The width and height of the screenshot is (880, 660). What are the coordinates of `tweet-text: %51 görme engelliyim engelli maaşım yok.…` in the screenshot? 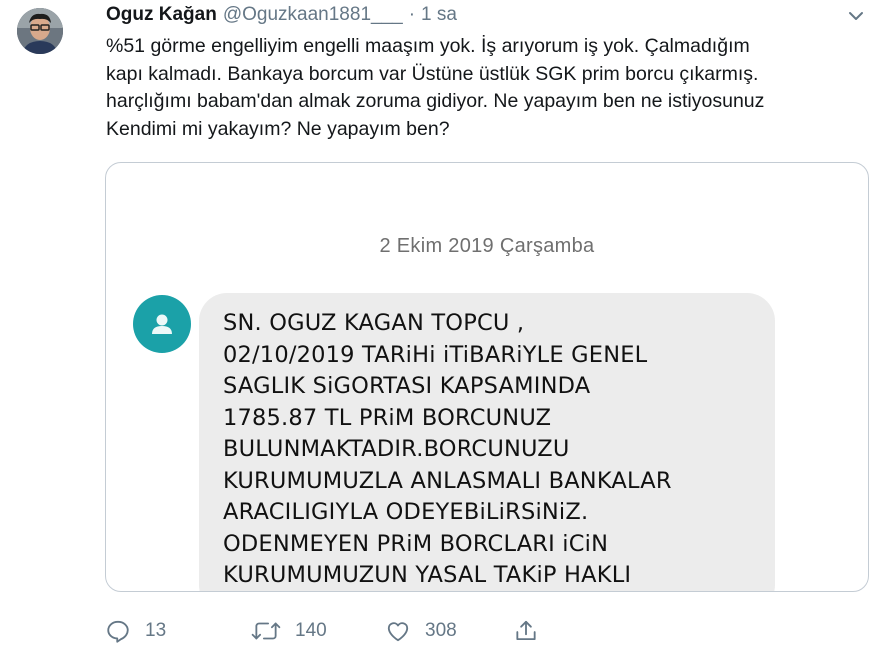 It's located at (435, 87).